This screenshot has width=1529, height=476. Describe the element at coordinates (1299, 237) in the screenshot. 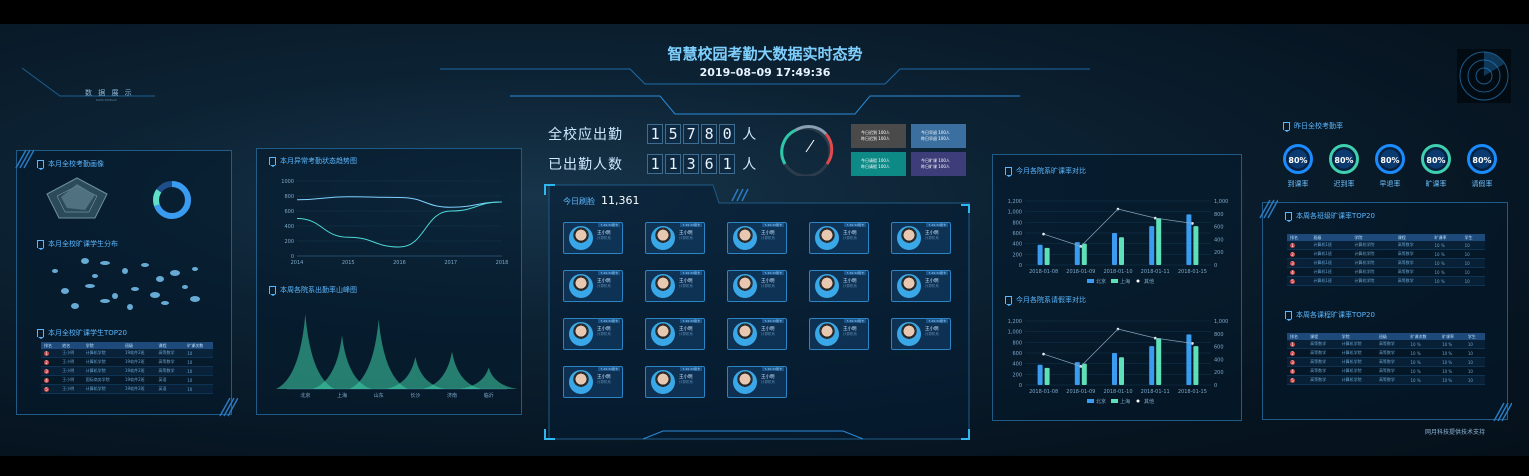

I see `column-header: 排名` at that location.